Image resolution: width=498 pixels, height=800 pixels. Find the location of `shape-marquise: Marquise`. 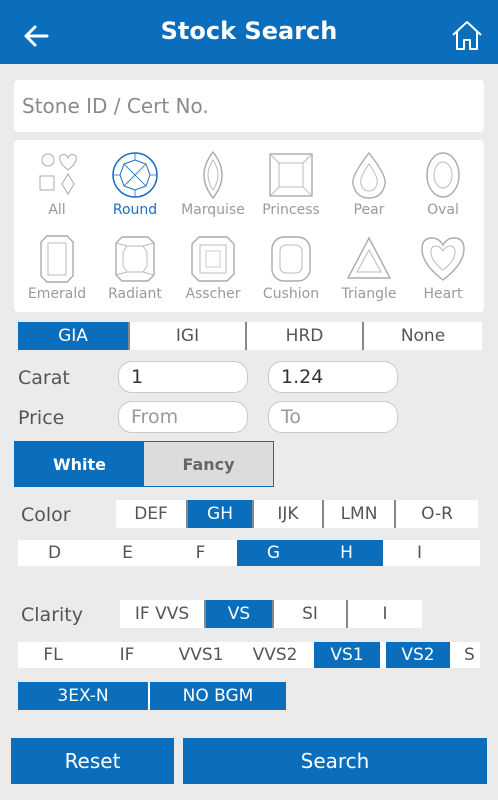

shape-marquise: Marquise is located at coordinates (213, 184).